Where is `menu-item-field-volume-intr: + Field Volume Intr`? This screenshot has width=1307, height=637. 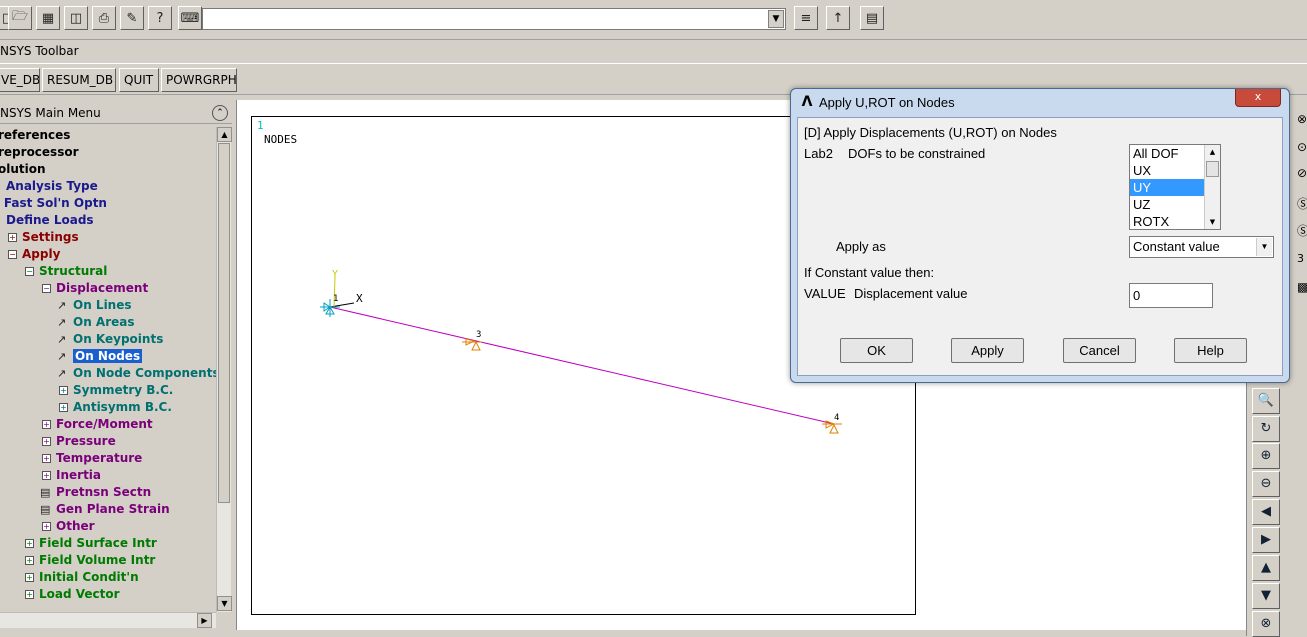
menu-item-field-volume-intr: + Field Volume Intr is located at coordinates (90, 560).